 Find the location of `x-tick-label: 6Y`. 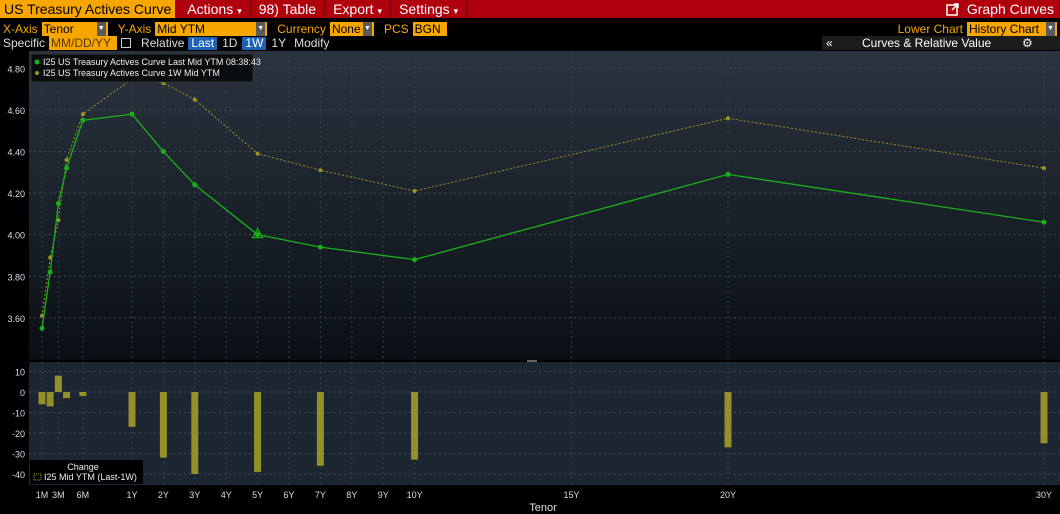

x-tick-label: 6Y is located at coordinates (288, 495).